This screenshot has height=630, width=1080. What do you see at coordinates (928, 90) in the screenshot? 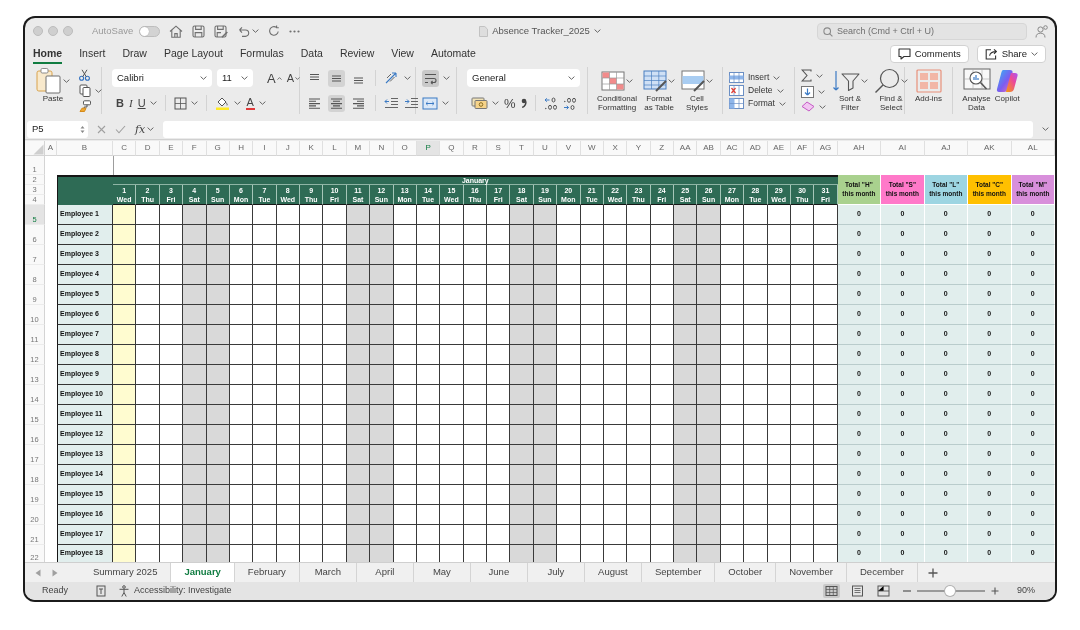
I see `add-ins-button: Add-ins` at bounding box center [928, 90].